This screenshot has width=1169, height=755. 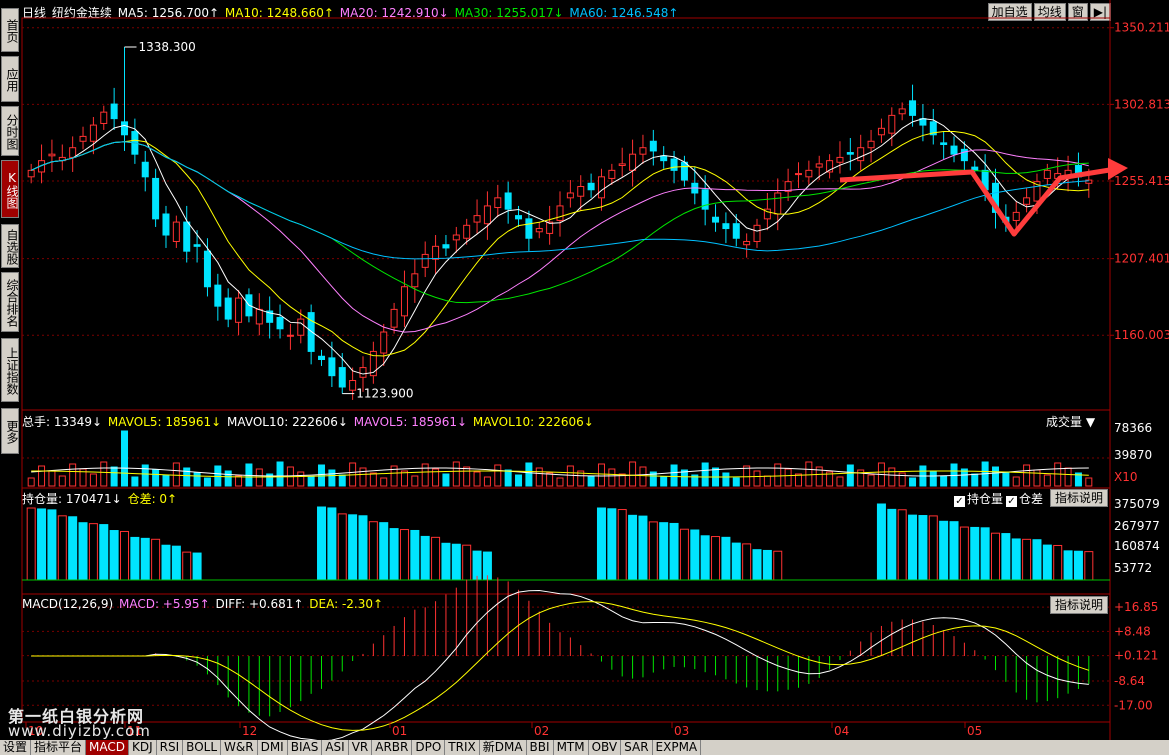 What do you see at coordinates (392, 747) in the screenshot?
I see `tab-arbr: ARBR` at bounding box center [392, 747].